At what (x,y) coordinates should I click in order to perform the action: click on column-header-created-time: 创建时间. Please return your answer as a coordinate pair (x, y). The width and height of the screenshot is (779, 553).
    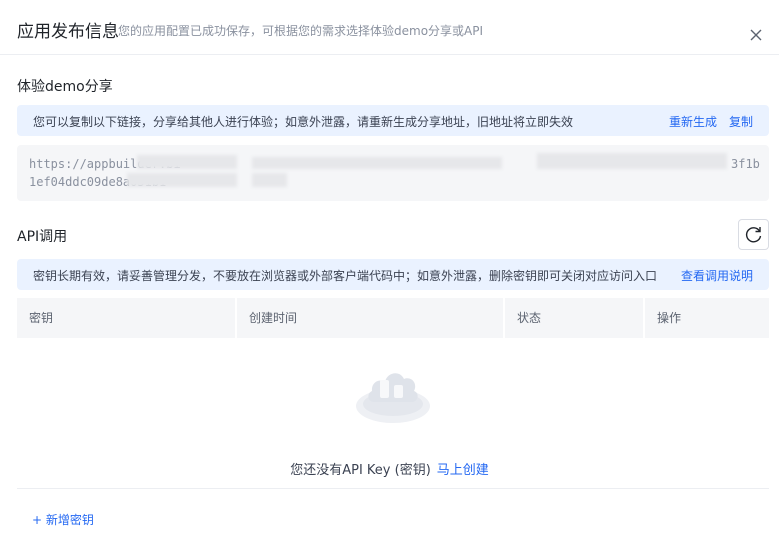
    Looking at the image, I should click on (273, 318).